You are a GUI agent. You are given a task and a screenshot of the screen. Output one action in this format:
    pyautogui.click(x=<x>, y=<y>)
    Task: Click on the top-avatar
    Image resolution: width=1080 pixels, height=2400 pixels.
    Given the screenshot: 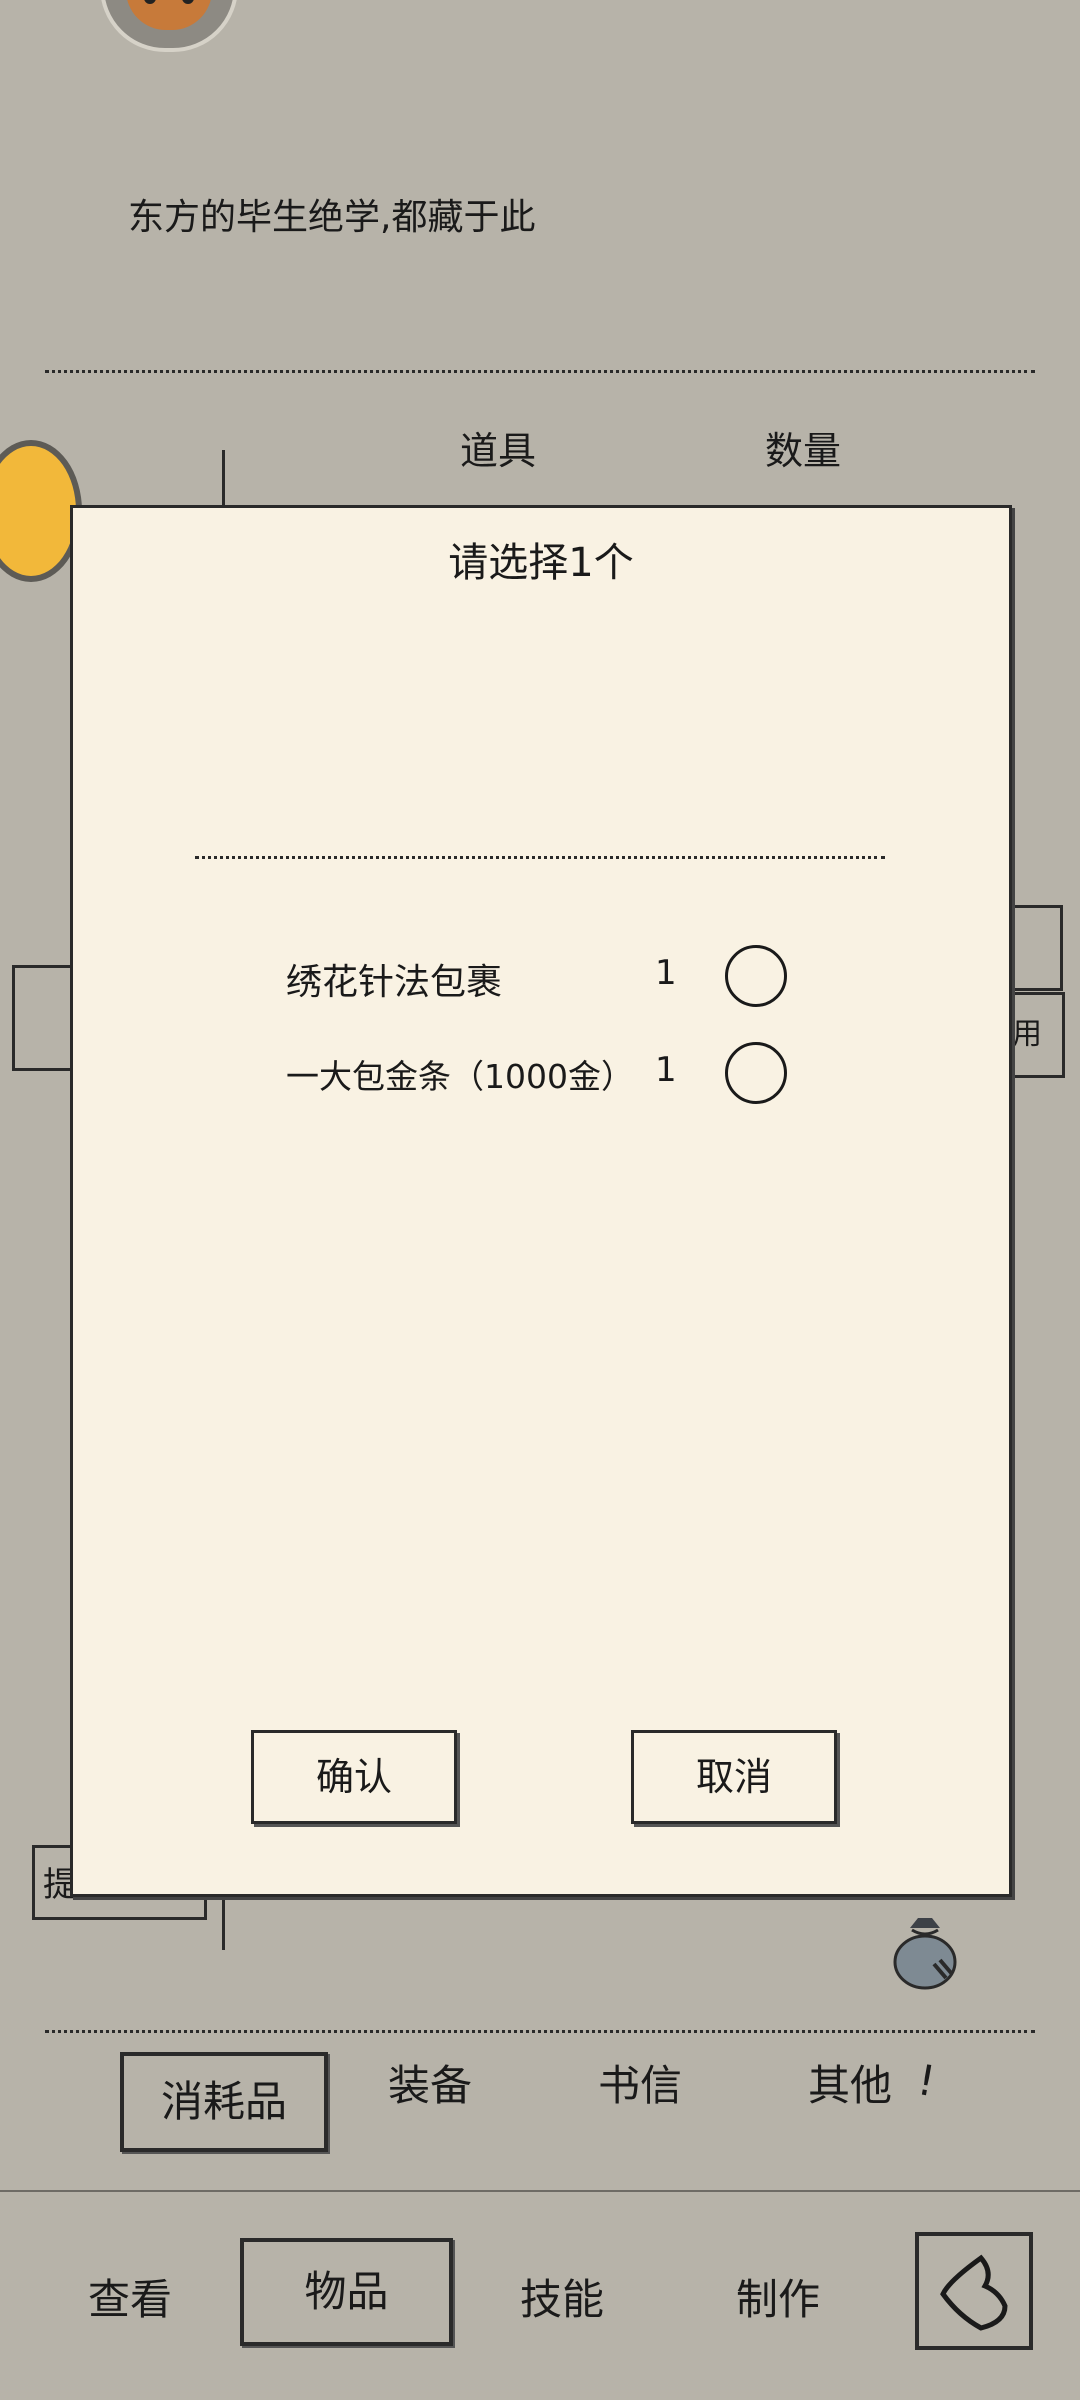 What is the action you would take?
    pyautogui.click(x=169, y=26)
    